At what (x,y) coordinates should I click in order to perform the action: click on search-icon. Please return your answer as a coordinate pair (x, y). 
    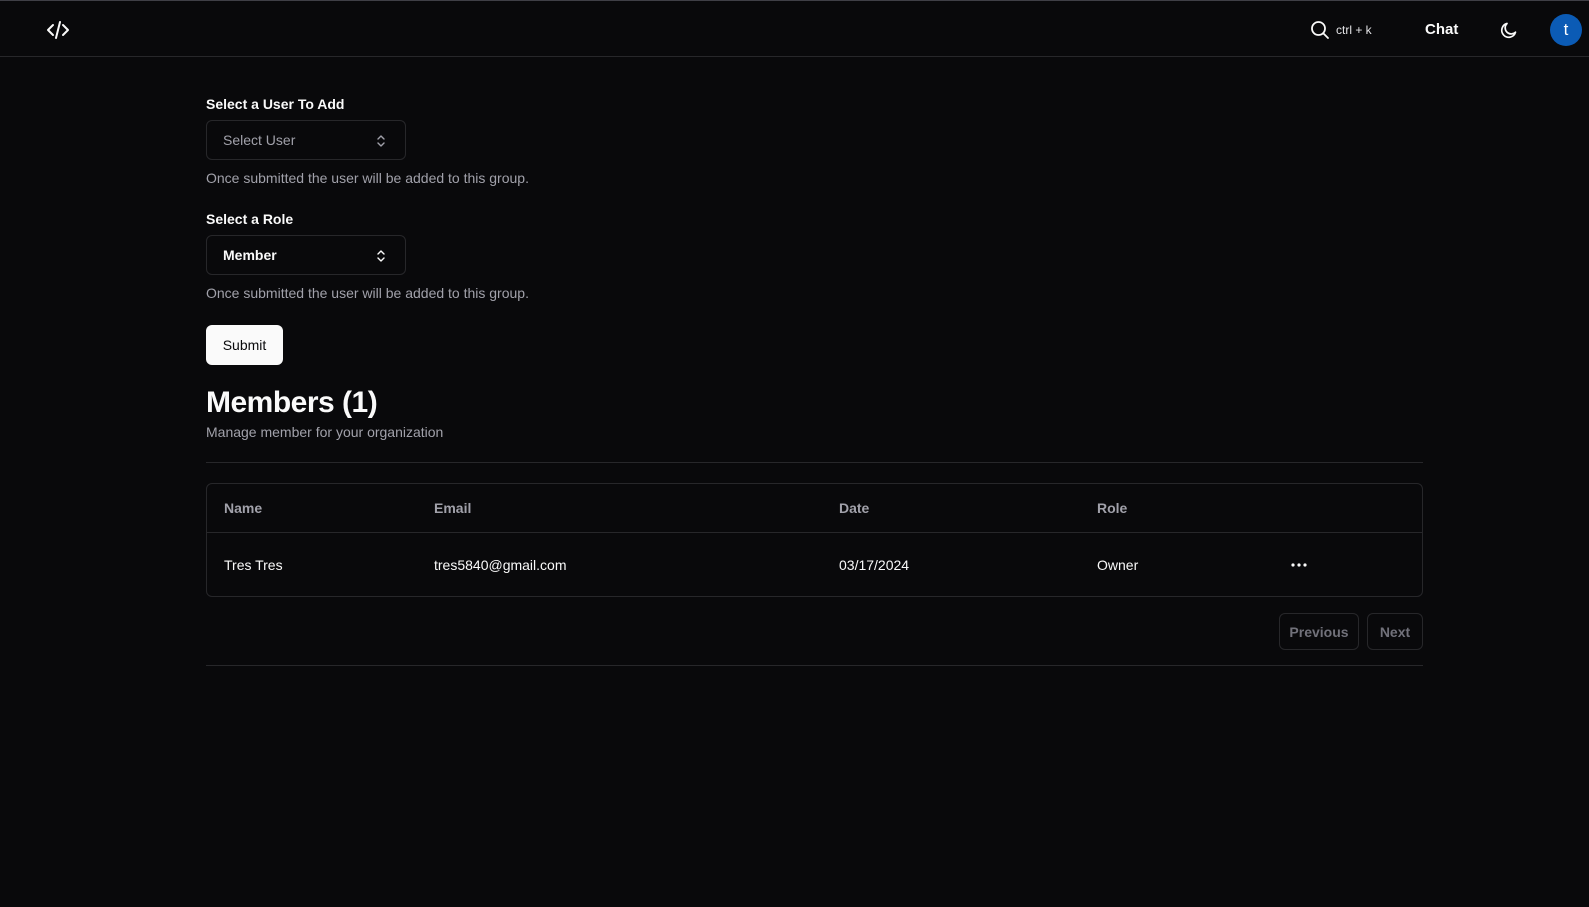
    Looking at the image, I should click on (1320, 30).